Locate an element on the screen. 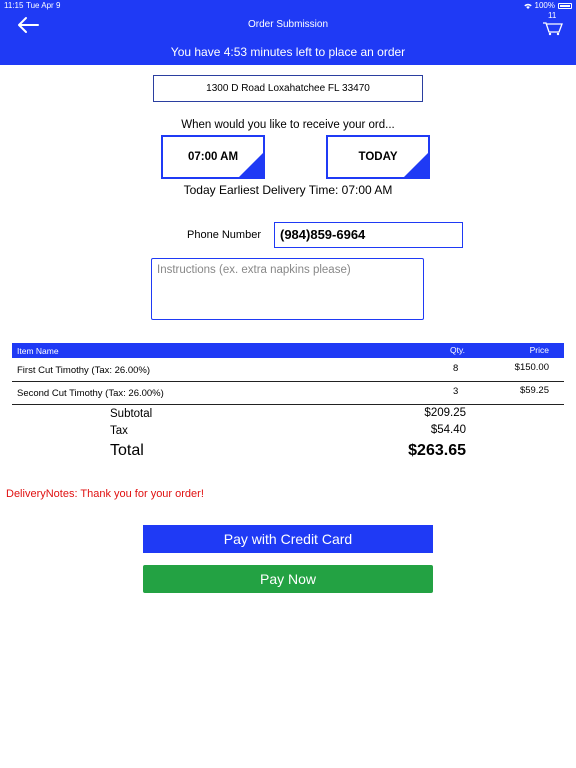 The width and height of the screenshot is (576, 768). subtotal-value: $209.25 is located at coordinates (445, 413).